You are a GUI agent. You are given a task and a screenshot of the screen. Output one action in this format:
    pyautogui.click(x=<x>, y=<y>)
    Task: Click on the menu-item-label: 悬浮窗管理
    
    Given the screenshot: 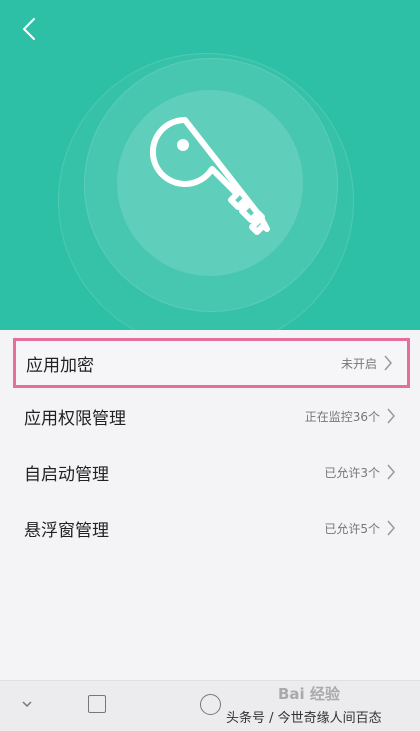 What is the action you would take?
    pyautogui.click(x=66, y=530)
    